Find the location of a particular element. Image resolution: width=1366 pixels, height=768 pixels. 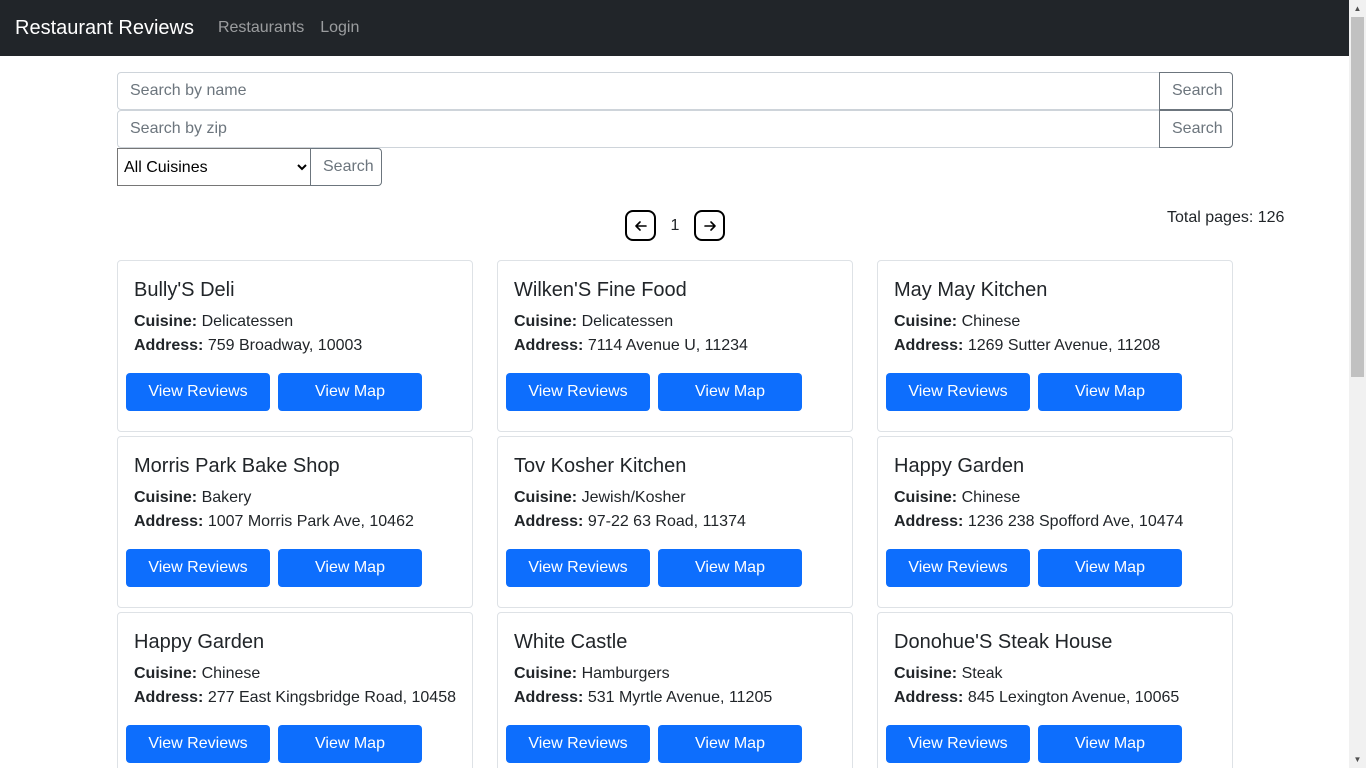

search-zip-group: Search is located at coordinates (675, 129).